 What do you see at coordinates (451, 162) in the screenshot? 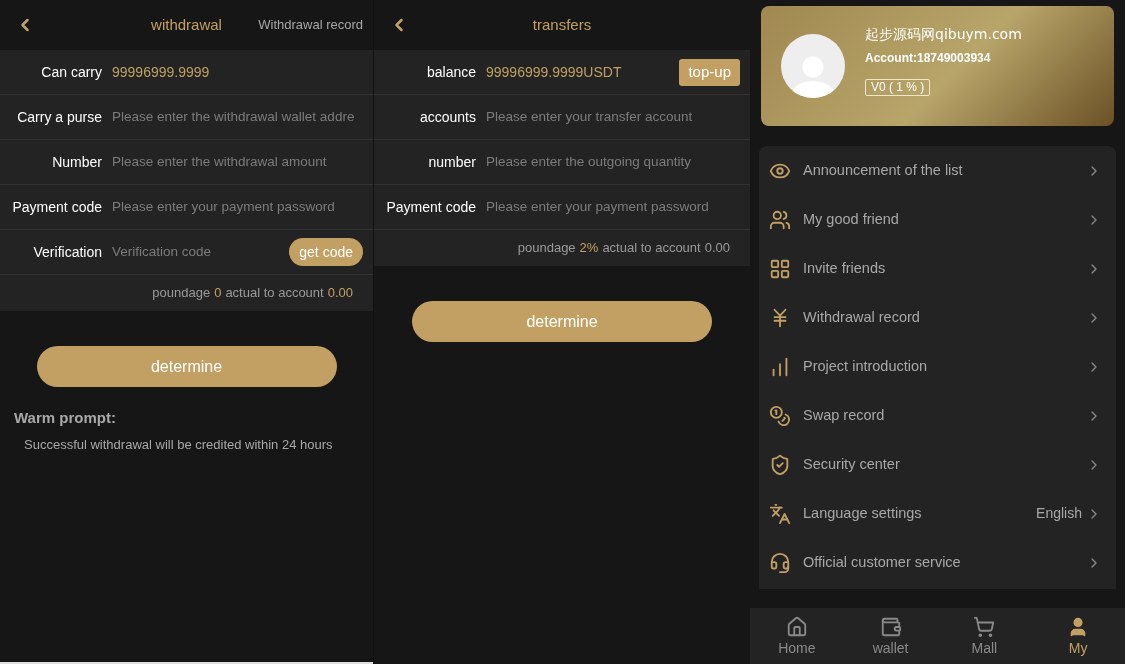
I see `field-label: number` at bounding box center [451, 162].